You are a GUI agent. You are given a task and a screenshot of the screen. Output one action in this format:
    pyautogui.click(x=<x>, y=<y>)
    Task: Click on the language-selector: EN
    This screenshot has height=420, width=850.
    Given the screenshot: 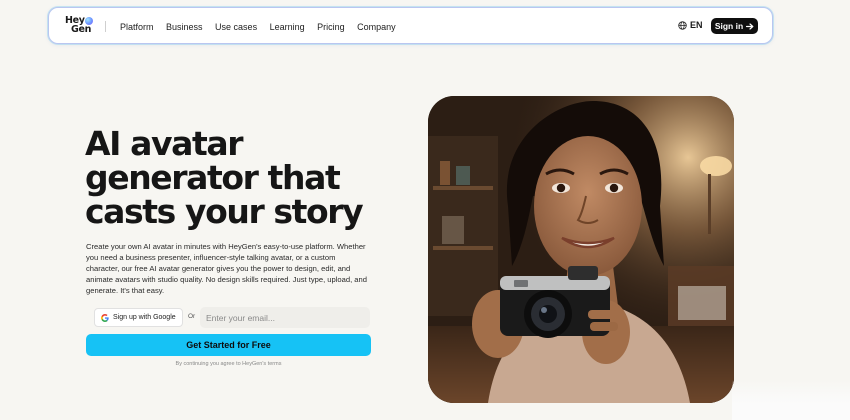 What is the action you would take?
    pyautogui.click(x=690, y=25)
    